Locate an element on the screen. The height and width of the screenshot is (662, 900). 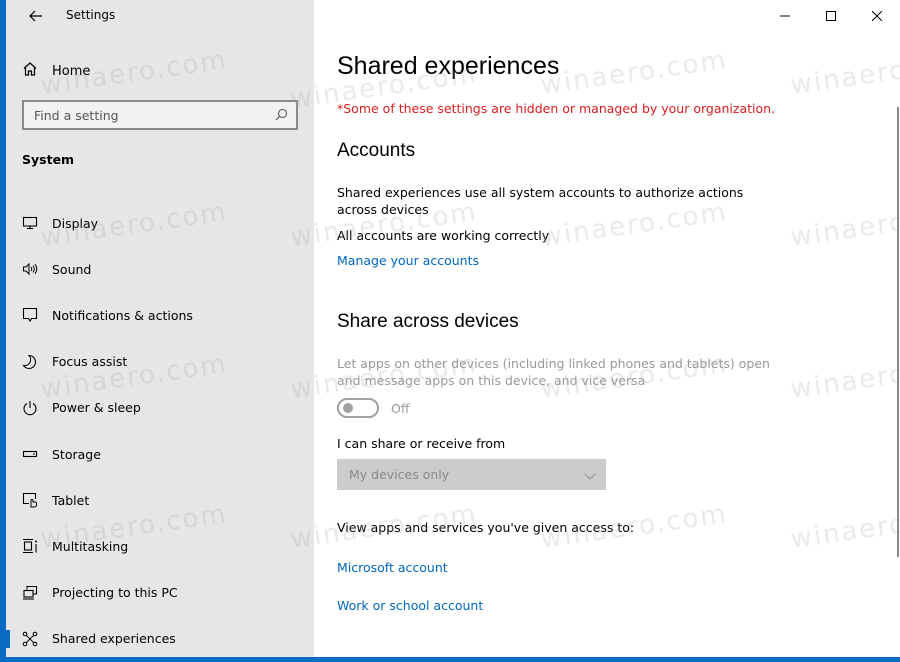
share-from-label: I can share or receive from is located at coordinates (421, 443).